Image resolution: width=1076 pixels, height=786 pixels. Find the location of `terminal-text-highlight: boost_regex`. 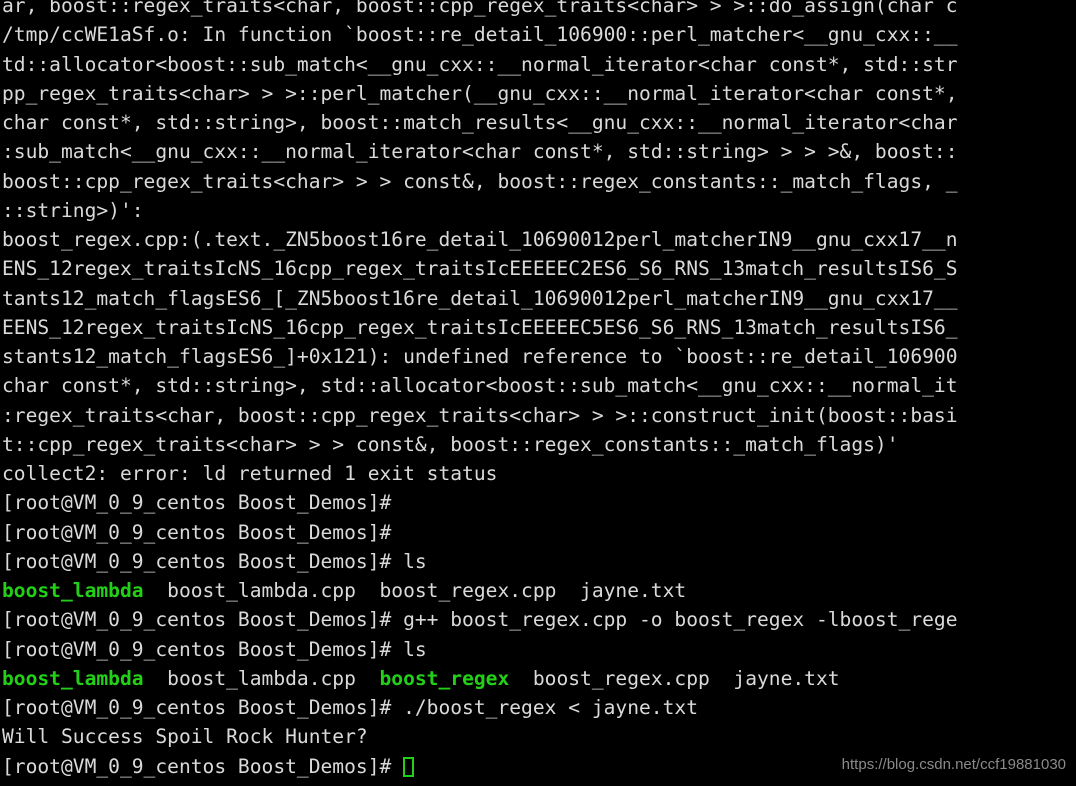

terminal-text-highlight: boost_regex is located at coordinates (444, 678).